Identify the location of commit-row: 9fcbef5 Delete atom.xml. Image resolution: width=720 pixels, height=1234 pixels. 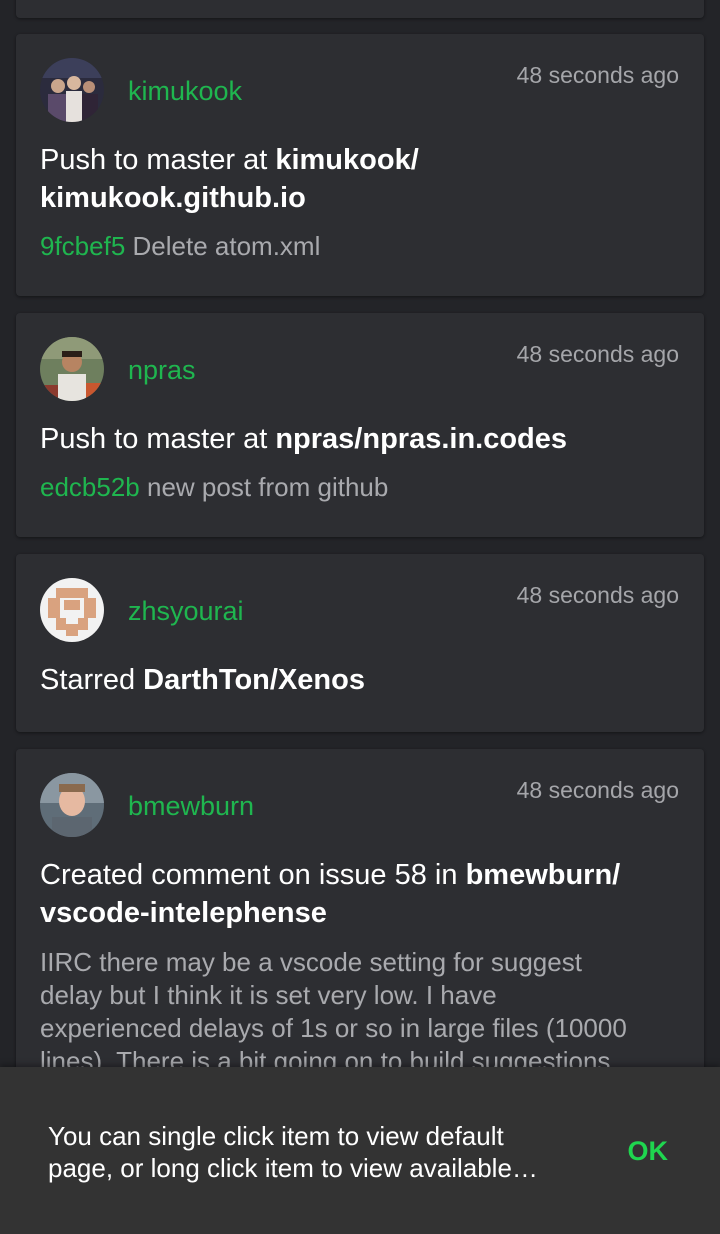
(360, 246).